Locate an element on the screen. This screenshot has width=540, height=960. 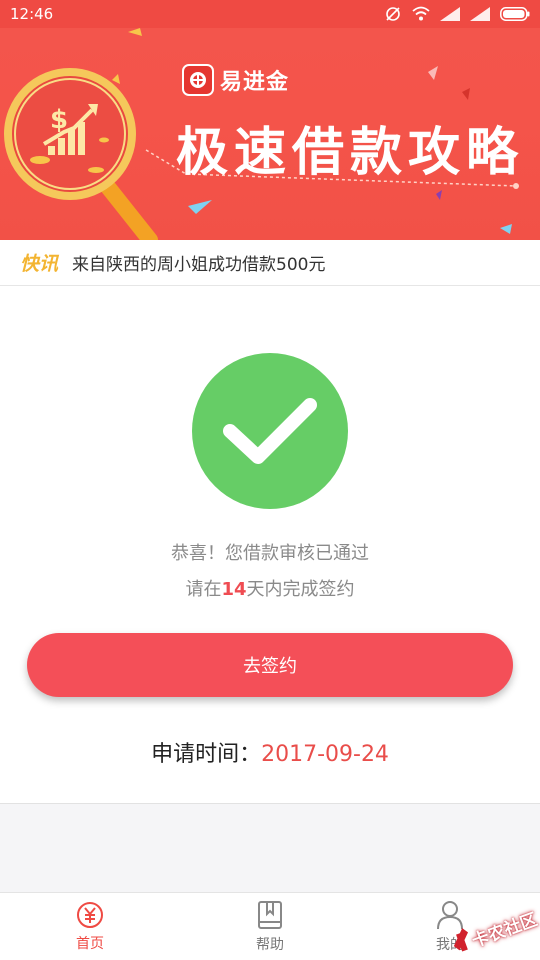
status-icons is located at coordinates (457, 14).